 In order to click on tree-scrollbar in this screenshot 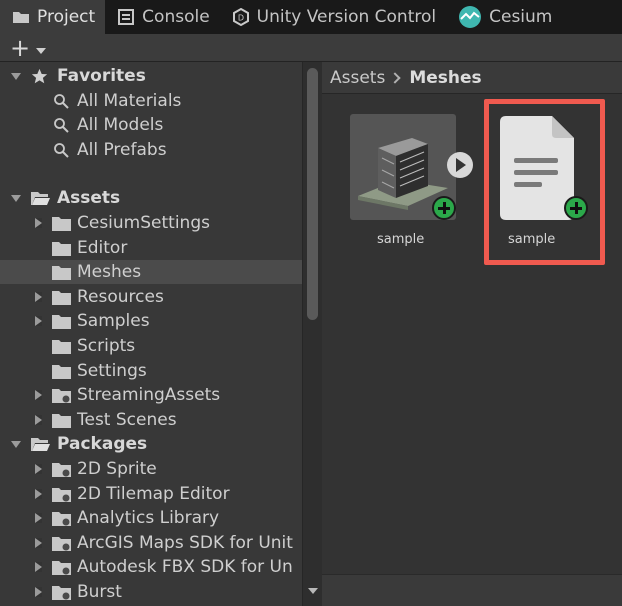, I will do `click(312, 334)`.